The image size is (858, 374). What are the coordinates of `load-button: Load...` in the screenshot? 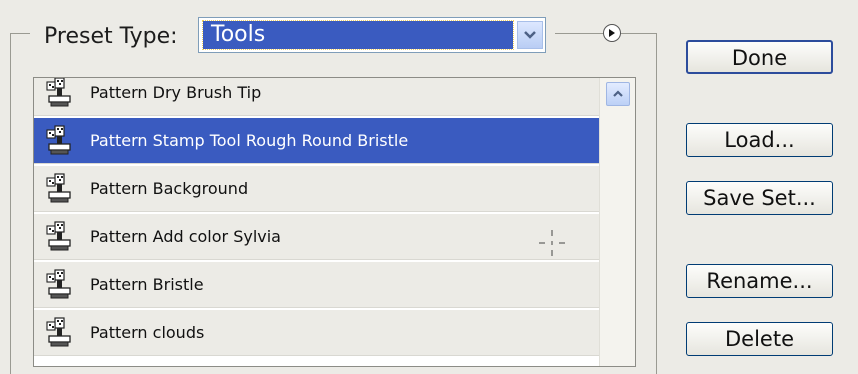 It's located at (759, 140).